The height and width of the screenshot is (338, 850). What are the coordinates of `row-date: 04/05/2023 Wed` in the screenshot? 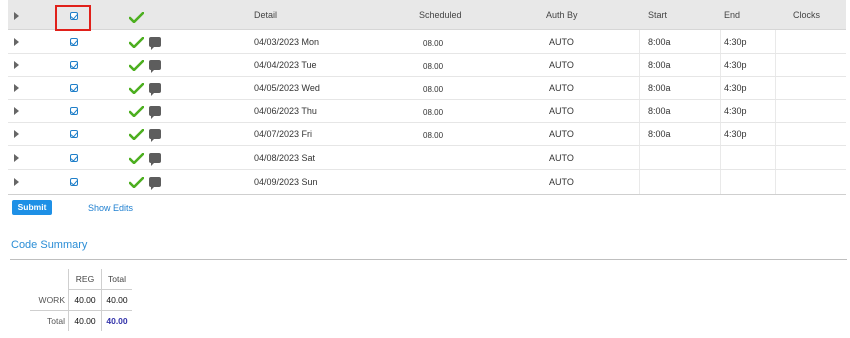 It's located at (287, 88).